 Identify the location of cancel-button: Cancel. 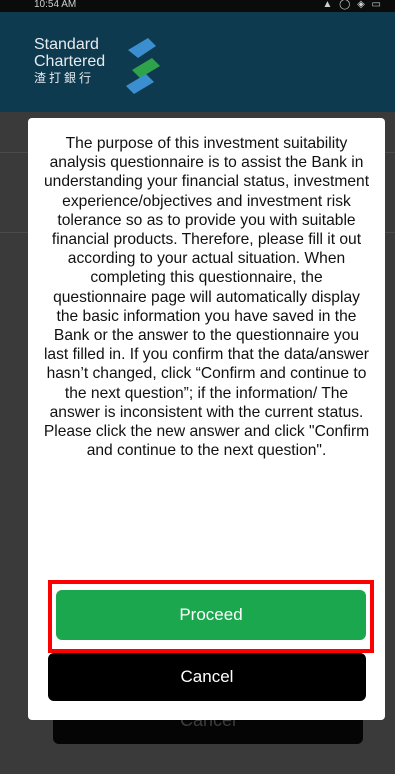
(207, 677).